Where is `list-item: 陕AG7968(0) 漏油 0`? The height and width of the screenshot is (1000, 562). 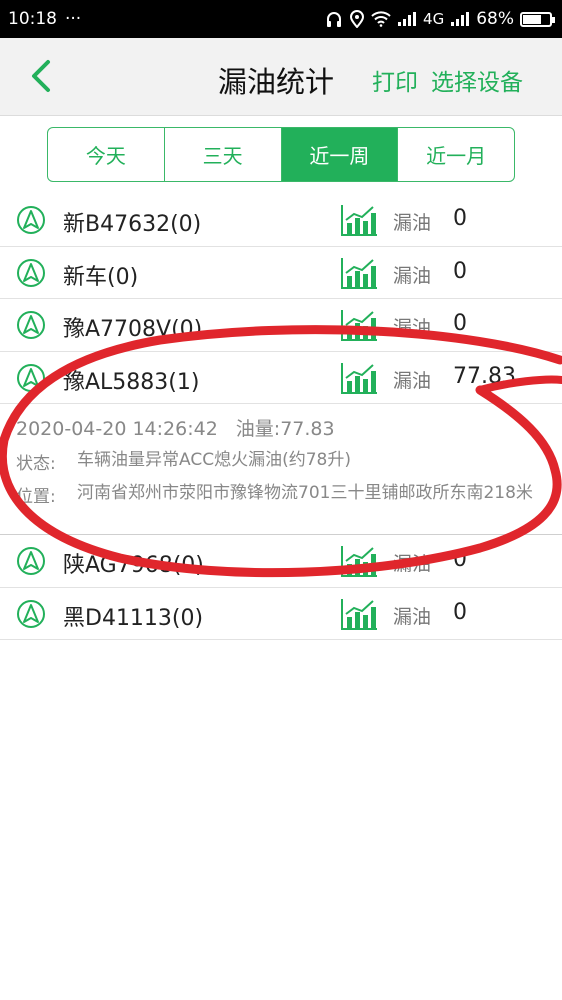
list-item: 陕AG7968(0) 漏油 0 is located at coordinates (281, 561).